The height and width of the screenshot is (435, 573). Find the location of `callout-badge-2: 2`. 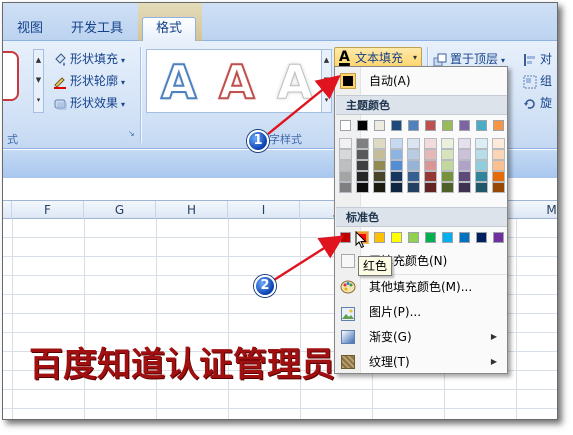

callout-badge-2: 2 is located at coordinates (265, 286).